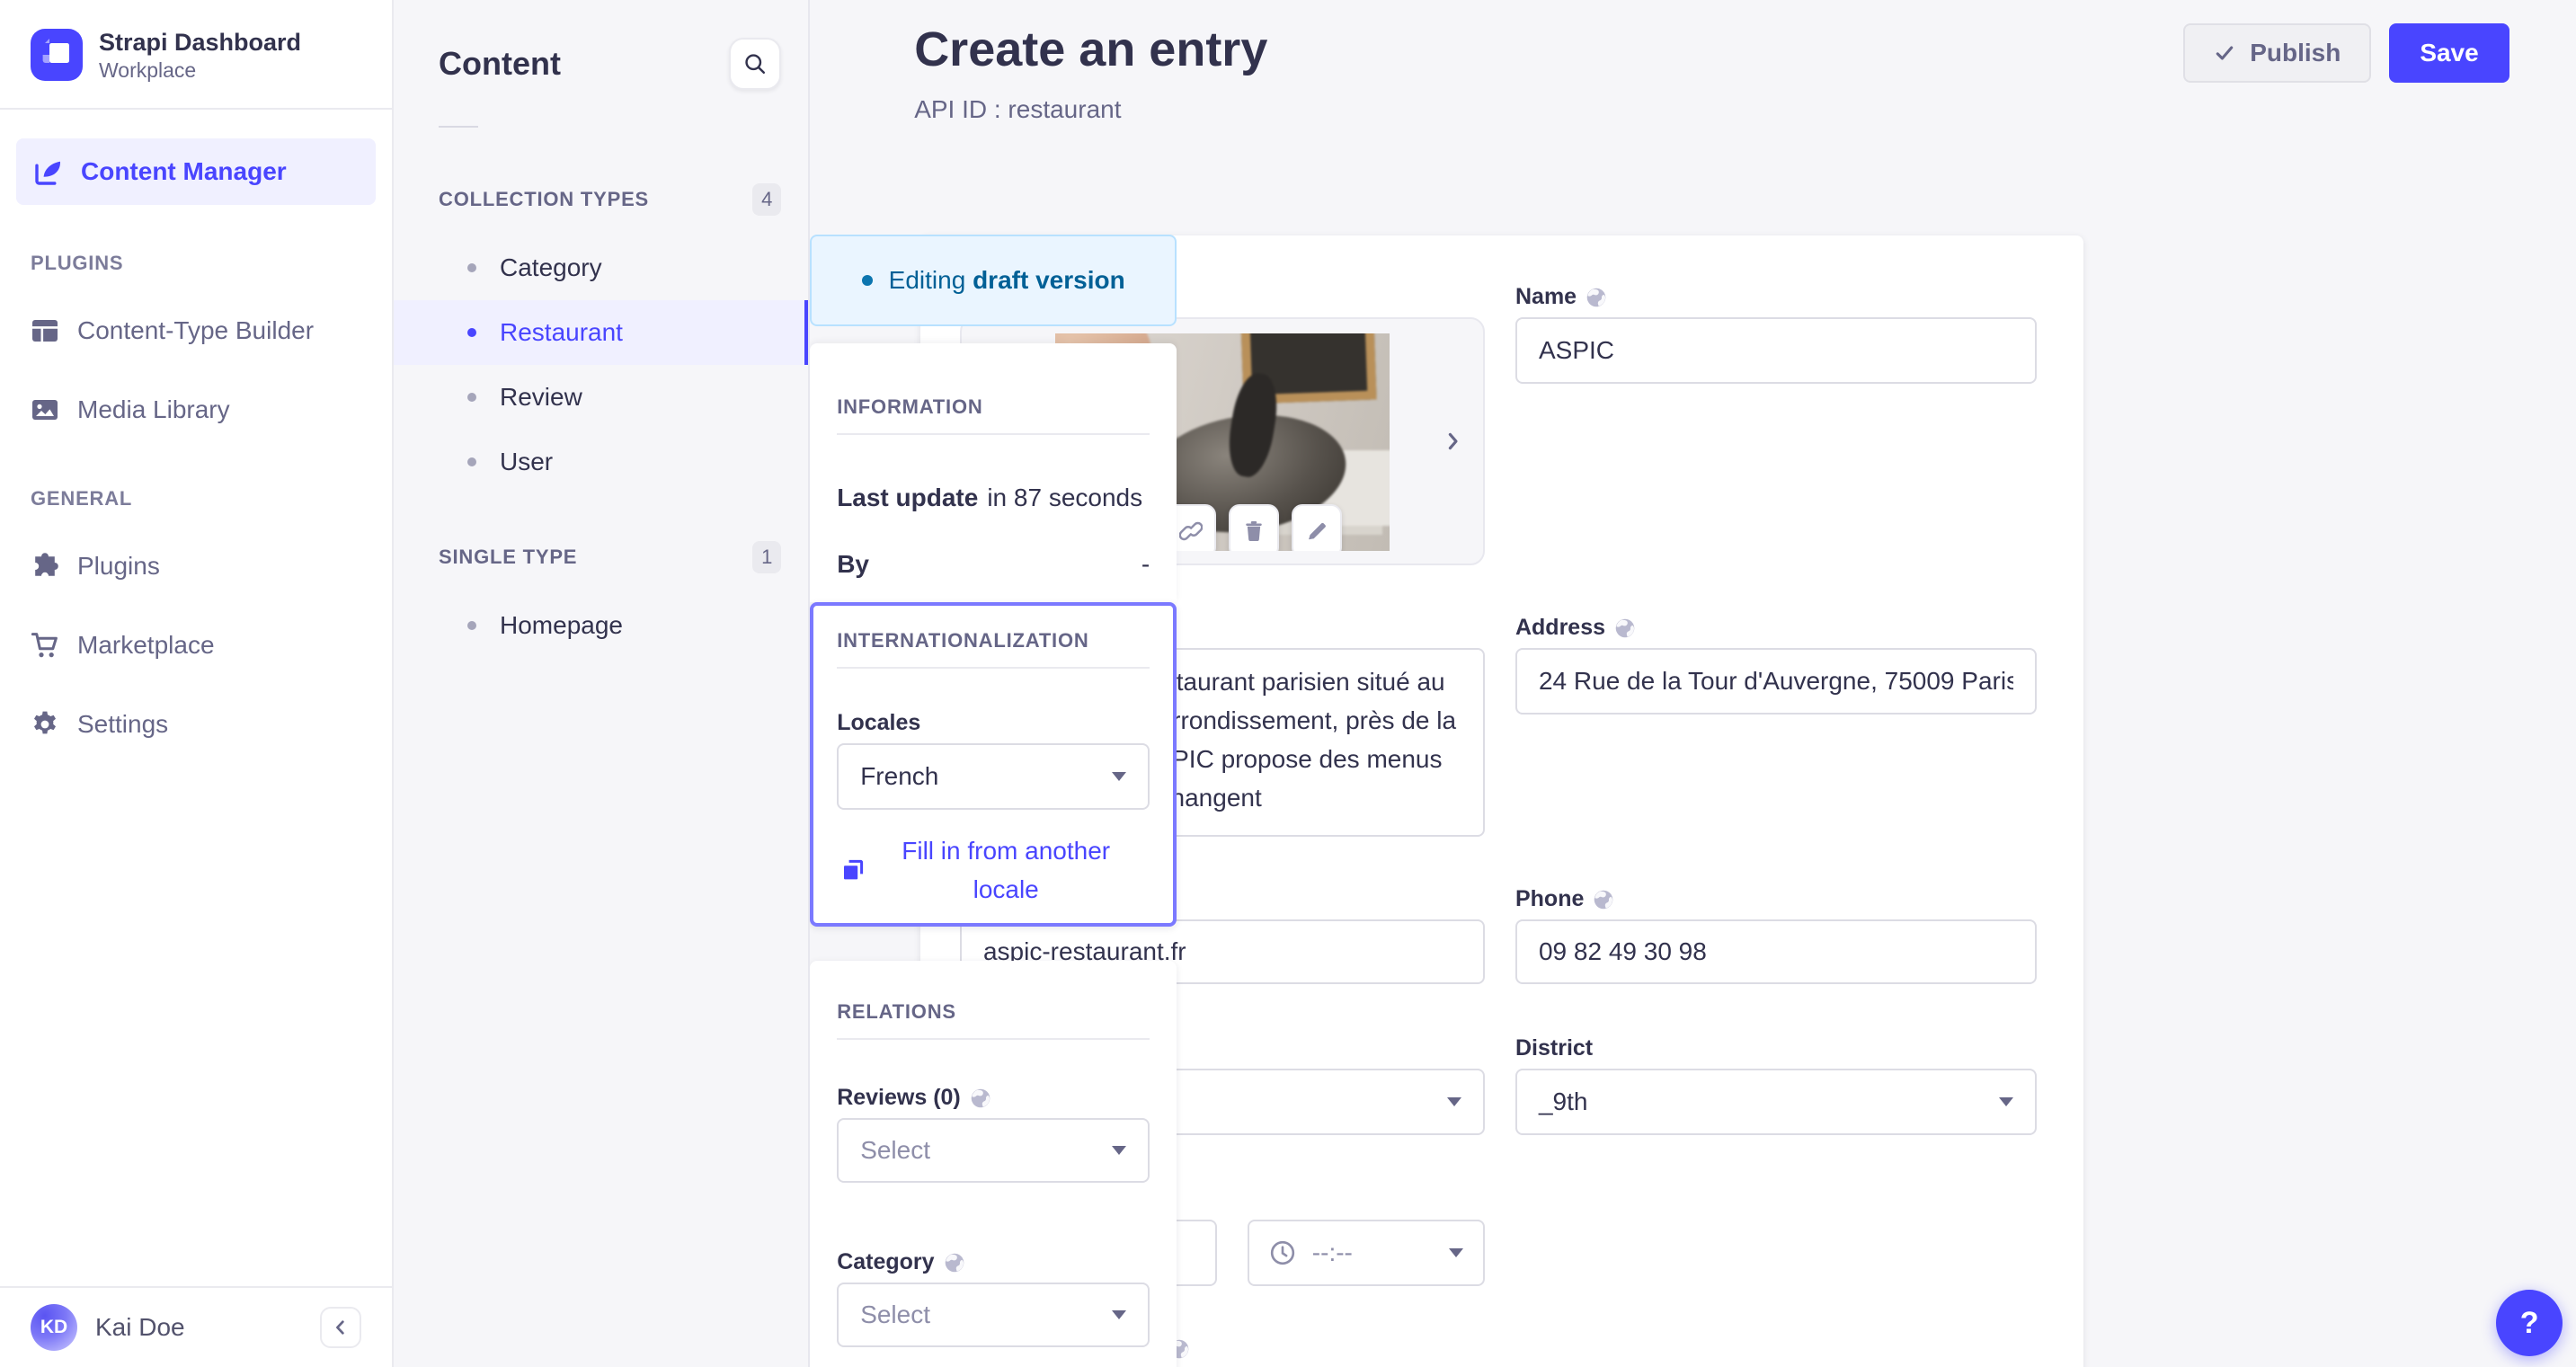  I want to click on name-field: Name, so click(1776, 334).